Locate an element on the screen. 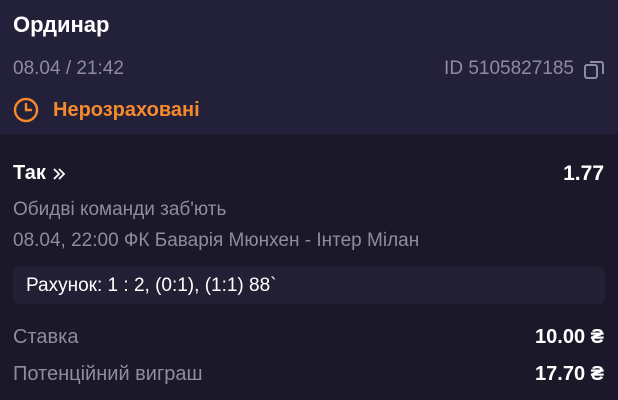 This screenshot has height=400, width=618. selection-pick-row: Так is located at coordinates (39, 173).